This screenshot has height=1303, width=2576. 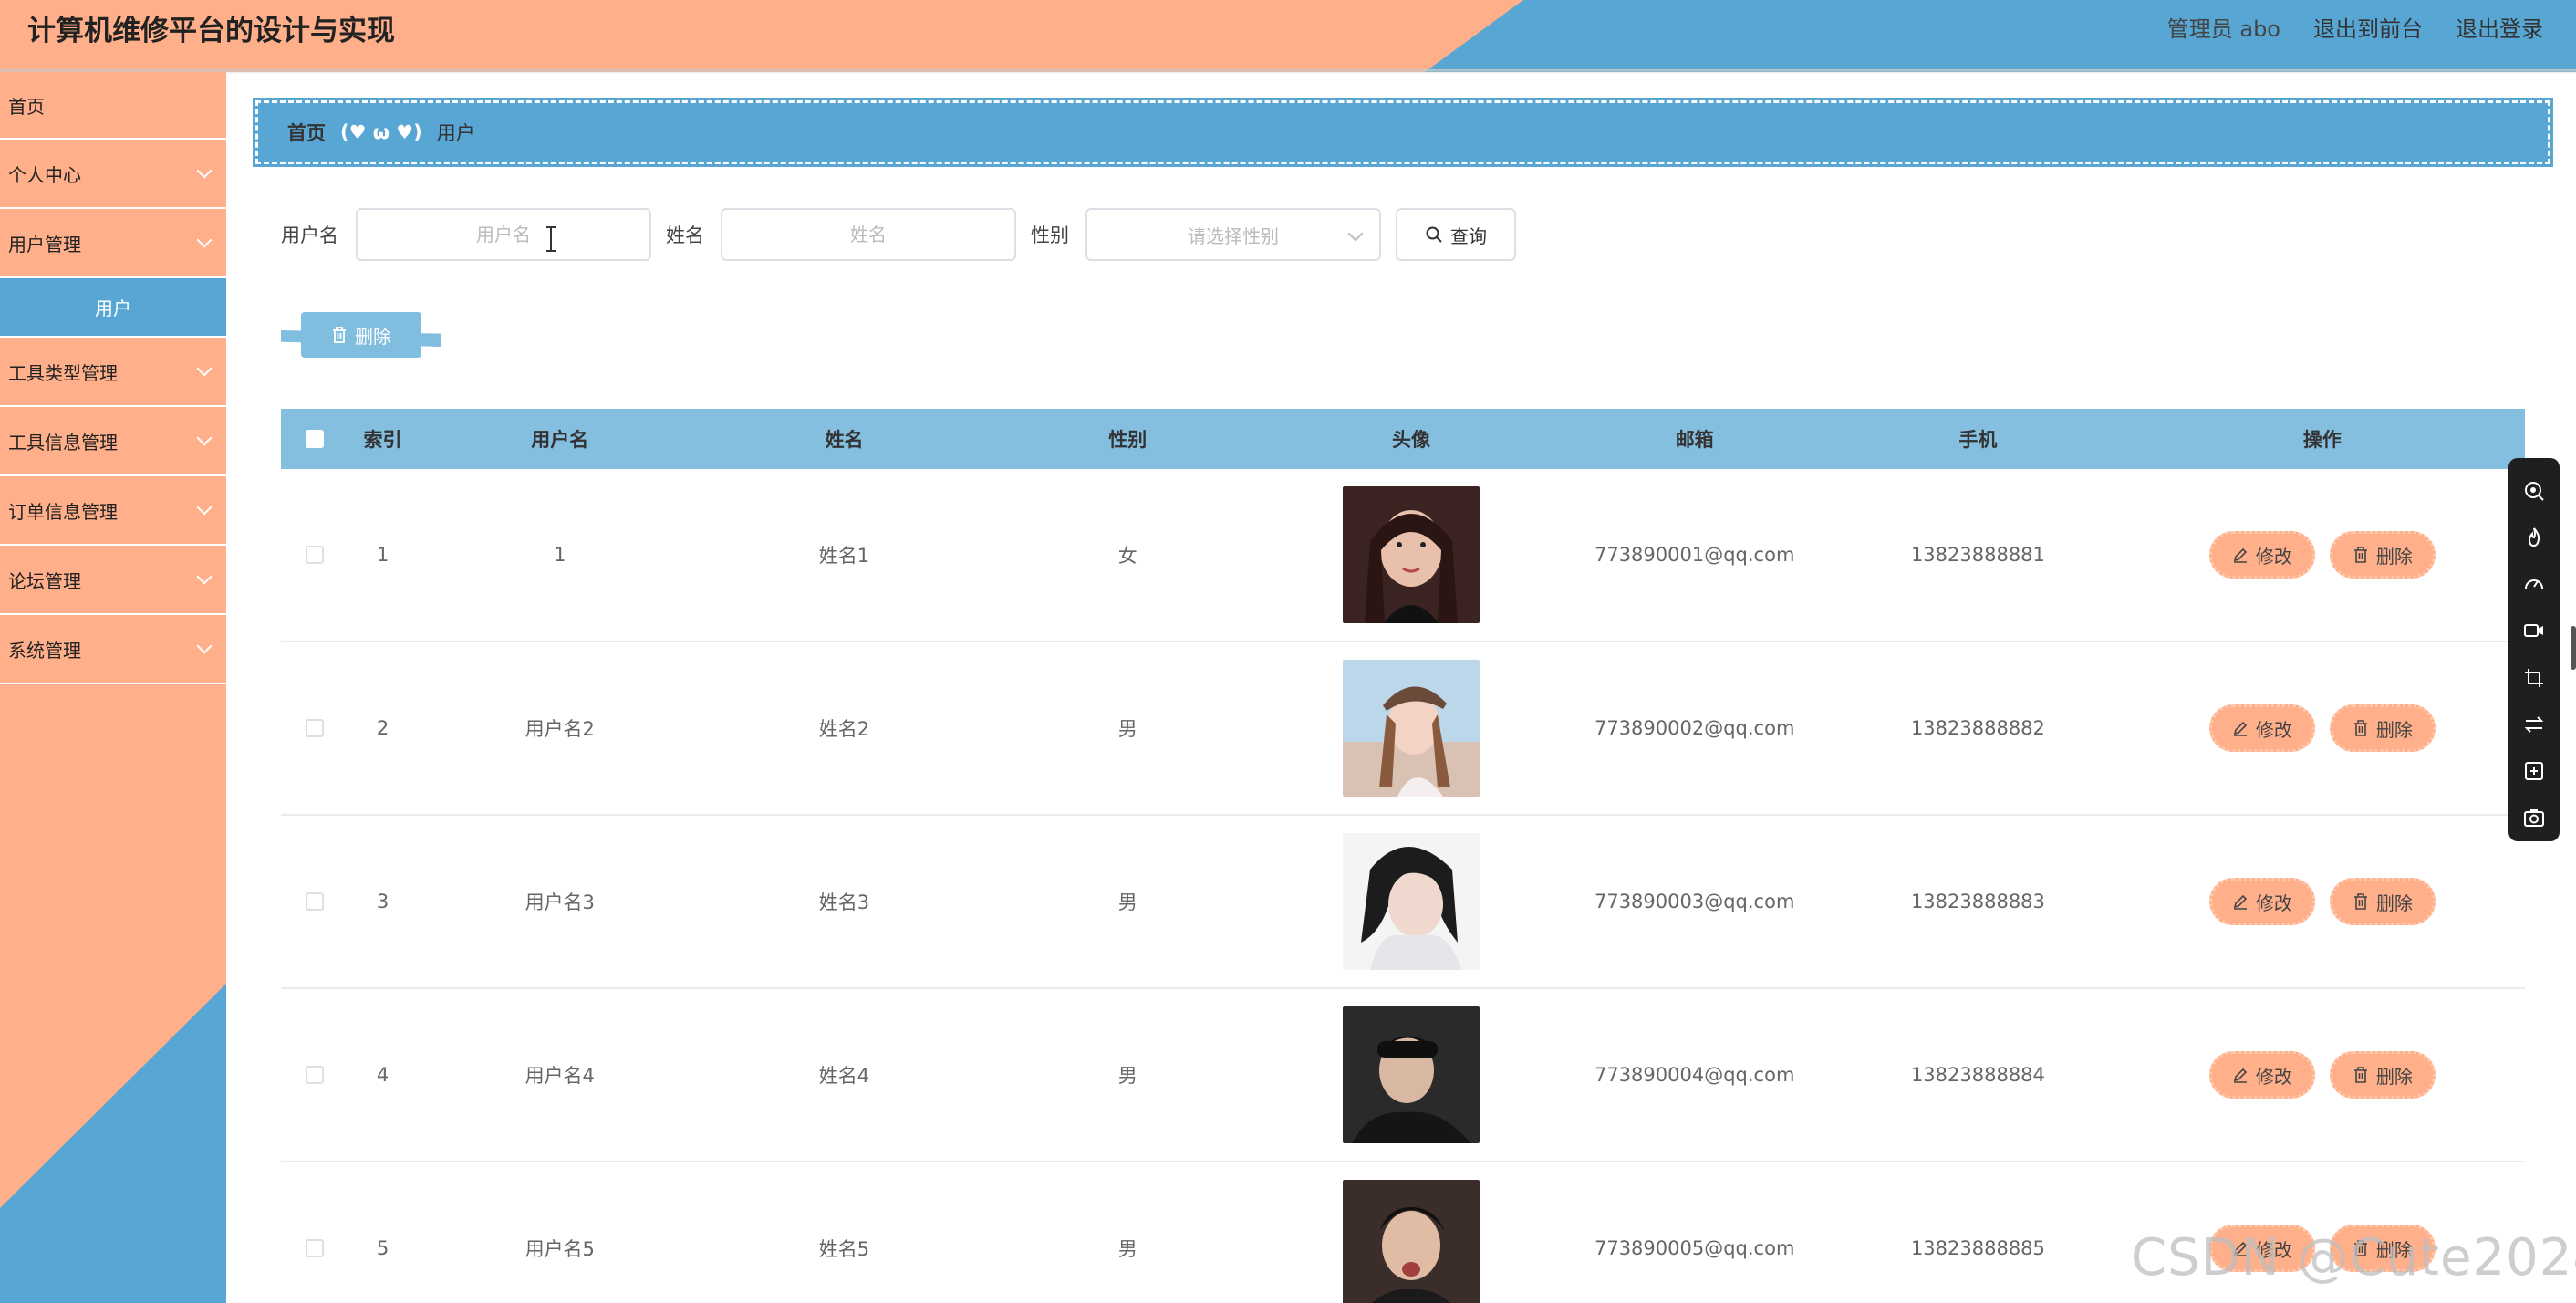 I want to click on cell-phone: 13823888882, so click(x=1977, y=728).